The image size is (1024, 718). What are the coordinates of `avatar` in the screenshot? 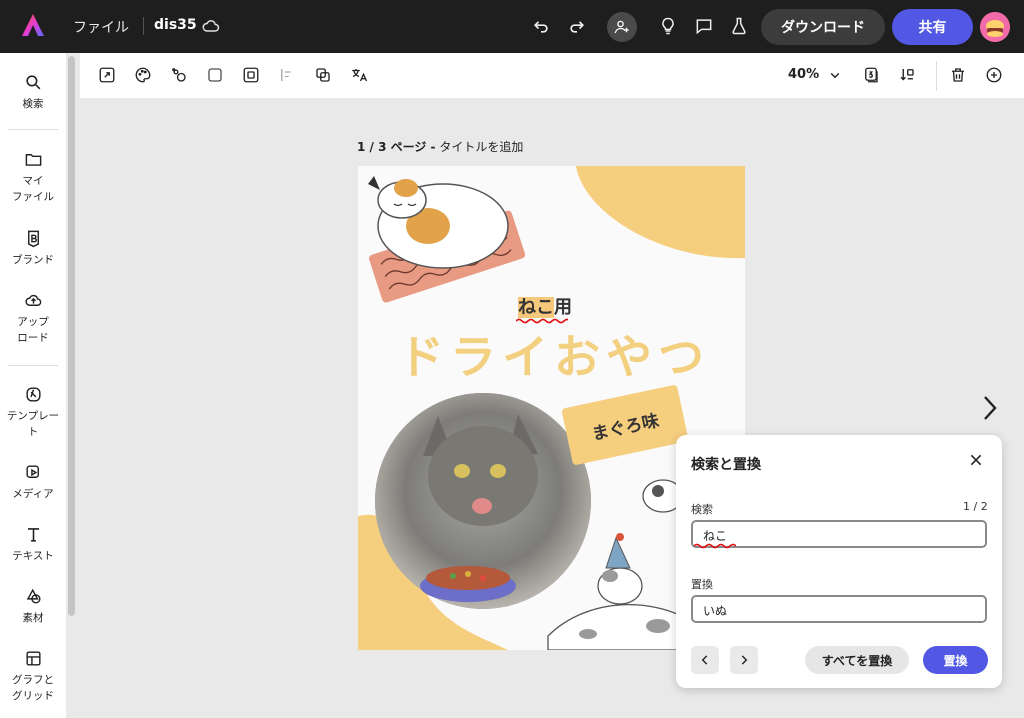 It's located at (995, 27).